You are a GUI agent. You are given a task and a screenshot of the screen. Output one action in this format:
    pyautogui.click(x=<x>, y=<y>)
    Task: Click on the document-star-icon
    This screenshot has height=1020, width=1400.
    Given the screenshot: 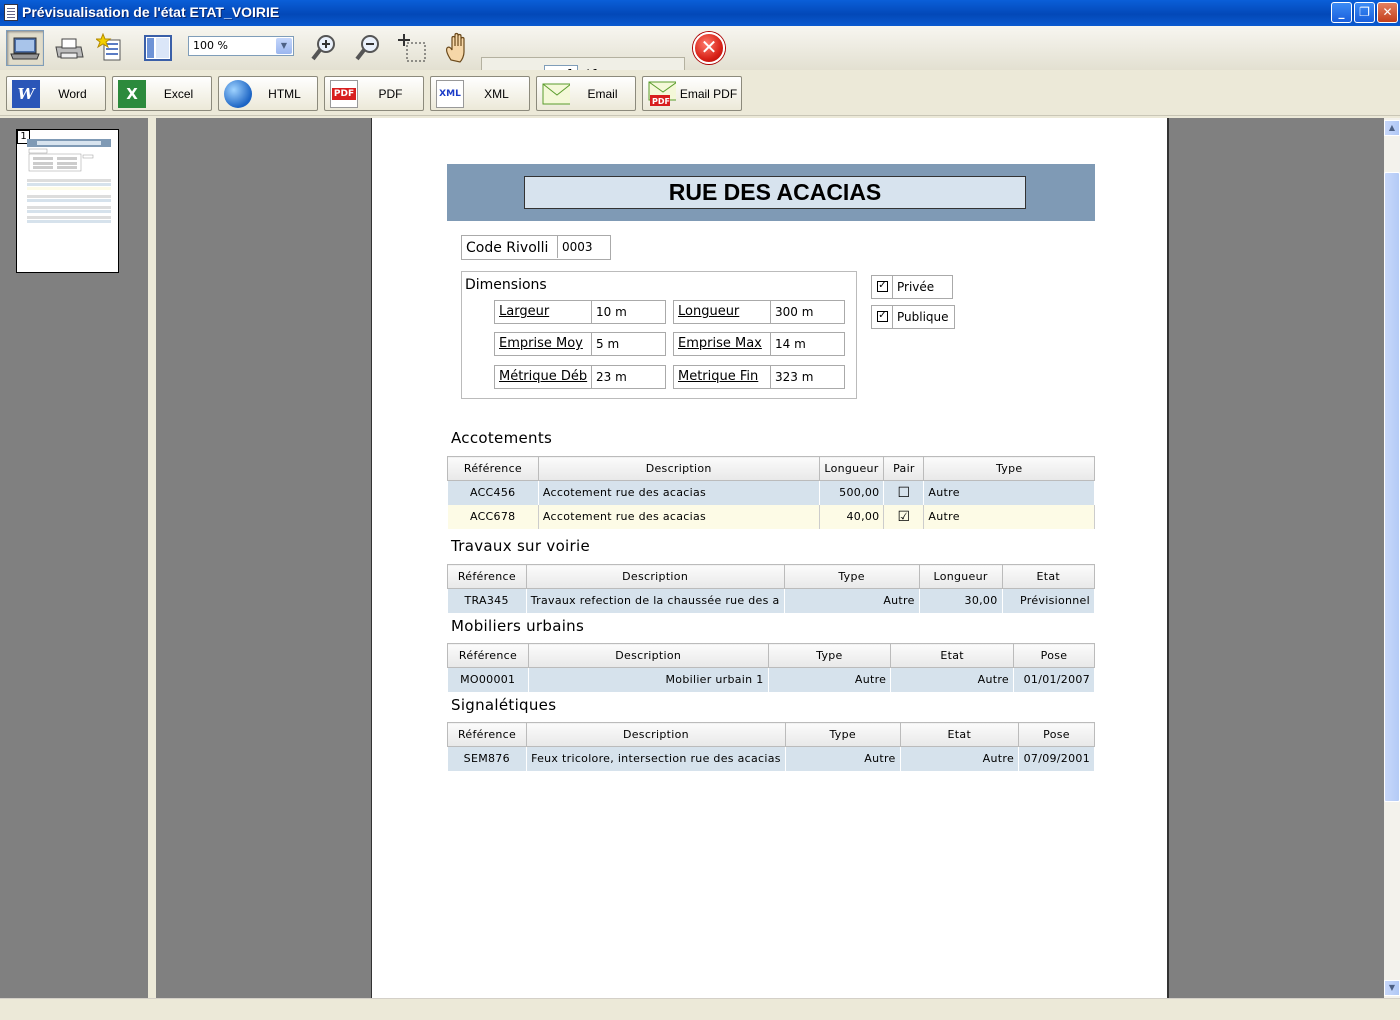 What is the action you would take?
    pyautogui.click(x=108, y=47)
    